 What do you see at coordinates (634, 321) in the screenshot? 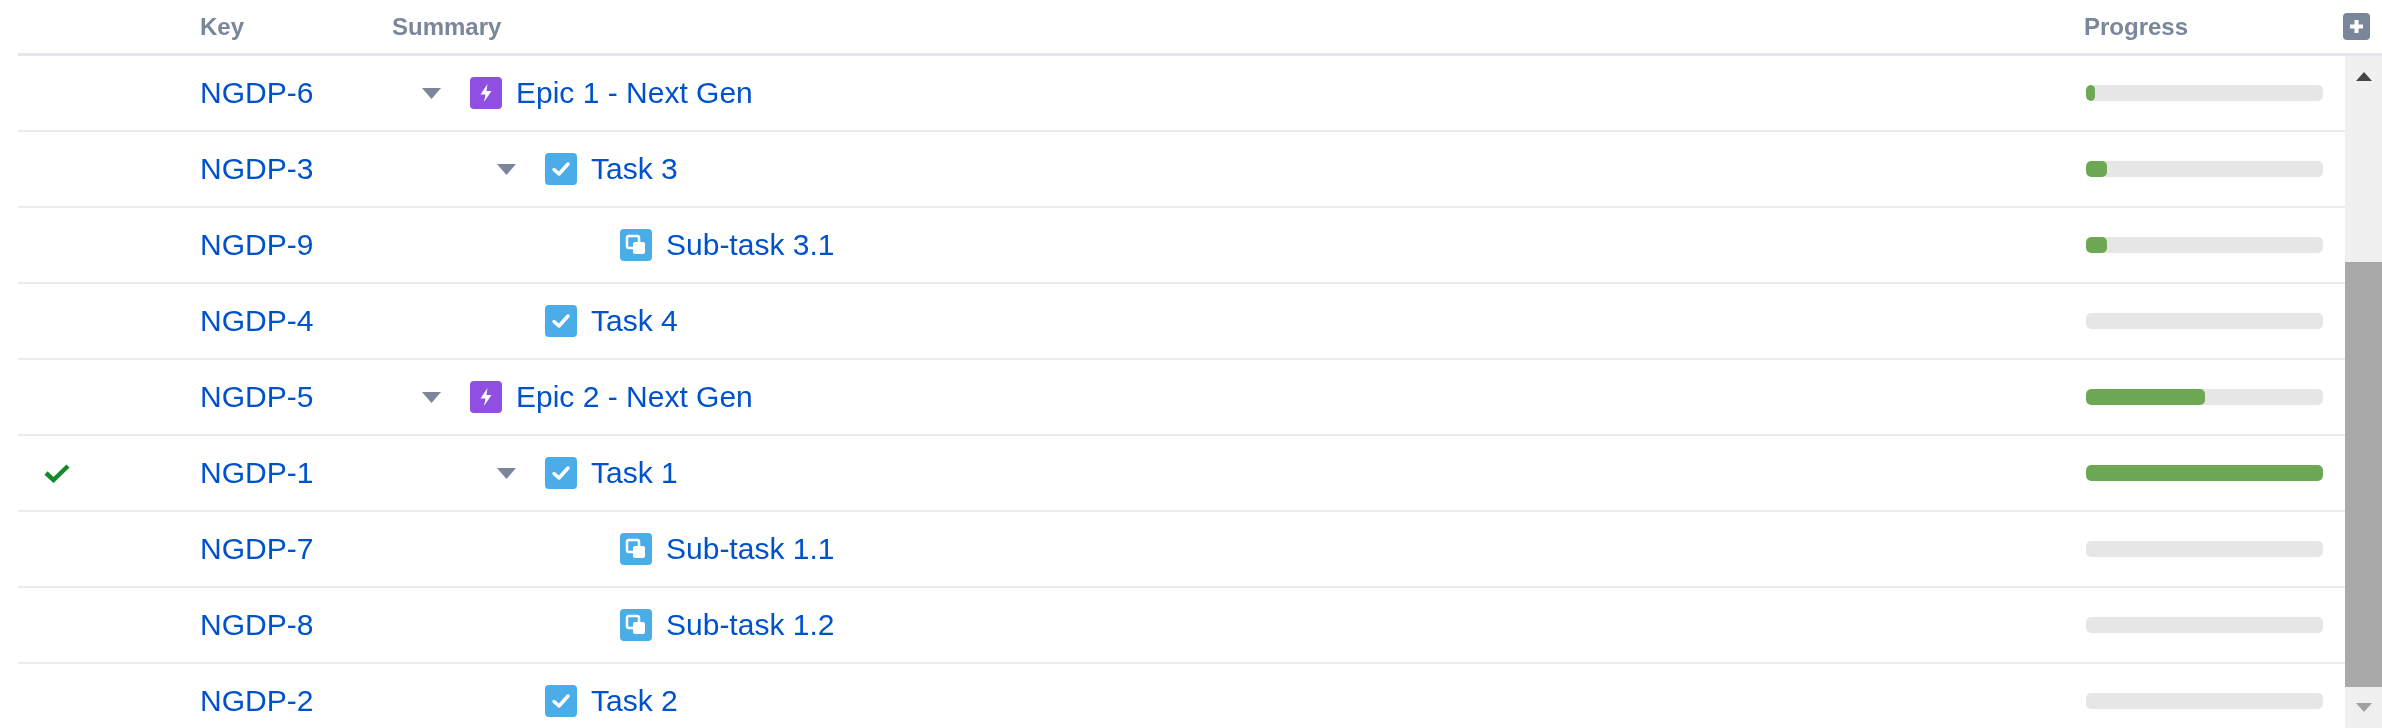
I see `issue-summary-link: Task 4` at bounding box center [634, 321].